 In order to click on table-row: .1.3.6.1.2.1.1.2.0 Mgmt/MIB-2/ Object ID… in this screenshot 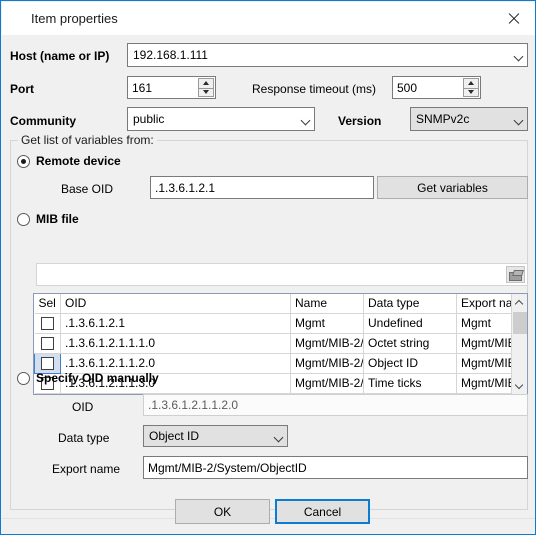, I will do `click(273, 363)`.